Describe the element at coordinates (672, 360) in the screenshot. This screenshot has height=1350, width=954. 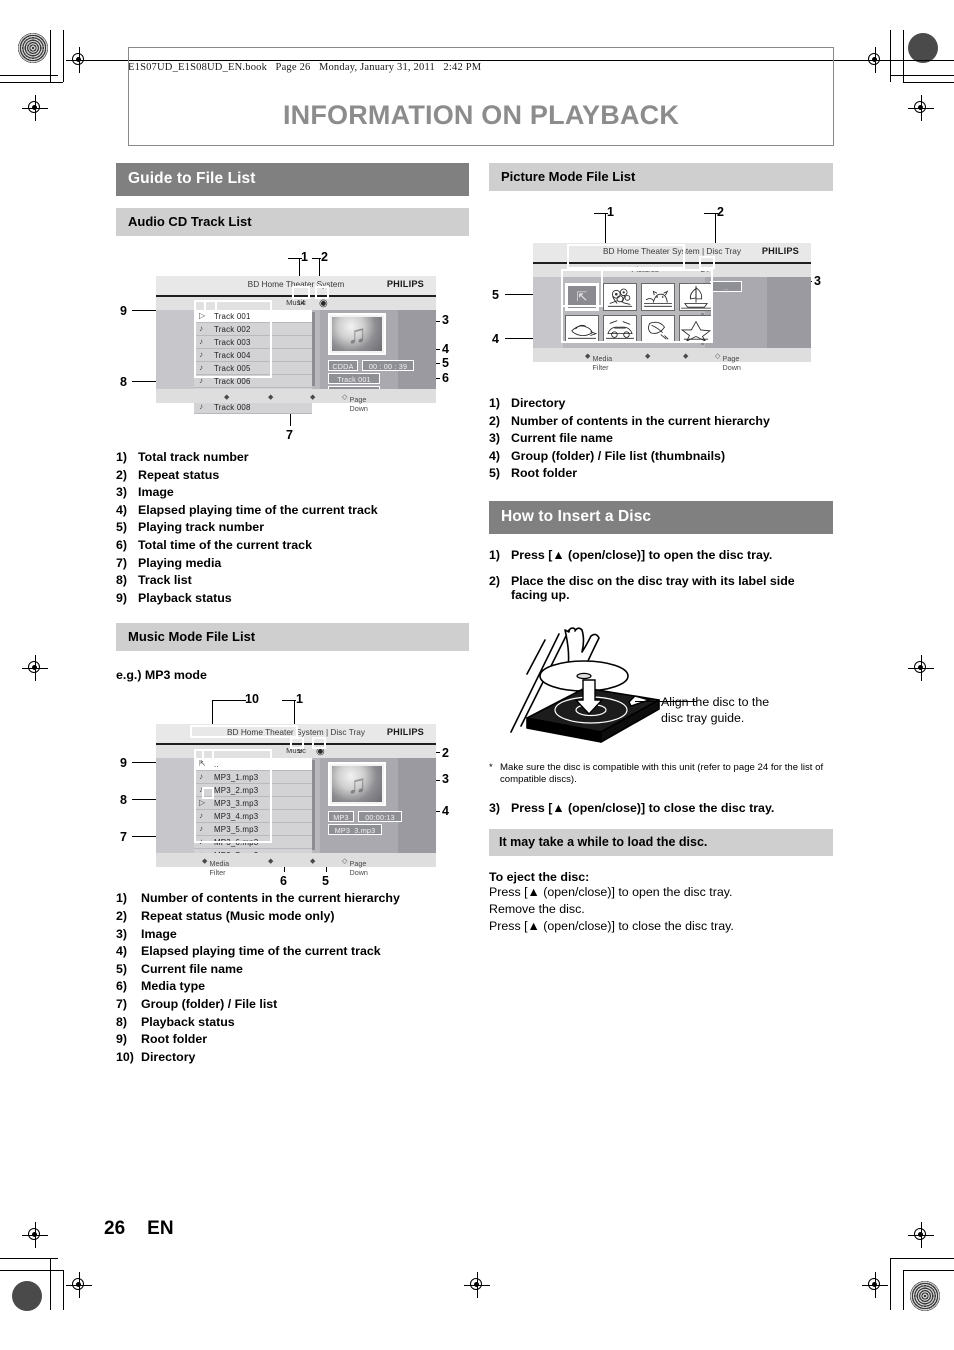
I see `osd-footer: ◆ Media Filter ◆ ◆ ◇ Page Down` at that location.